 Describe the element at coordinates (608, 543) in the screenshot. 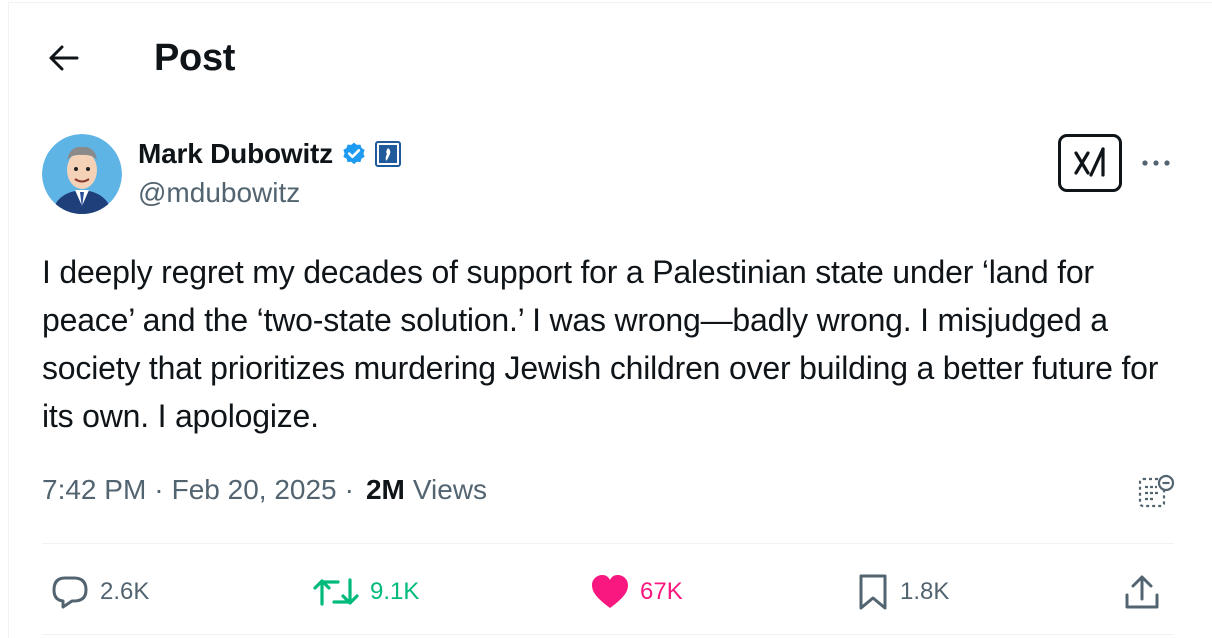

I see `divider-top` at that location.